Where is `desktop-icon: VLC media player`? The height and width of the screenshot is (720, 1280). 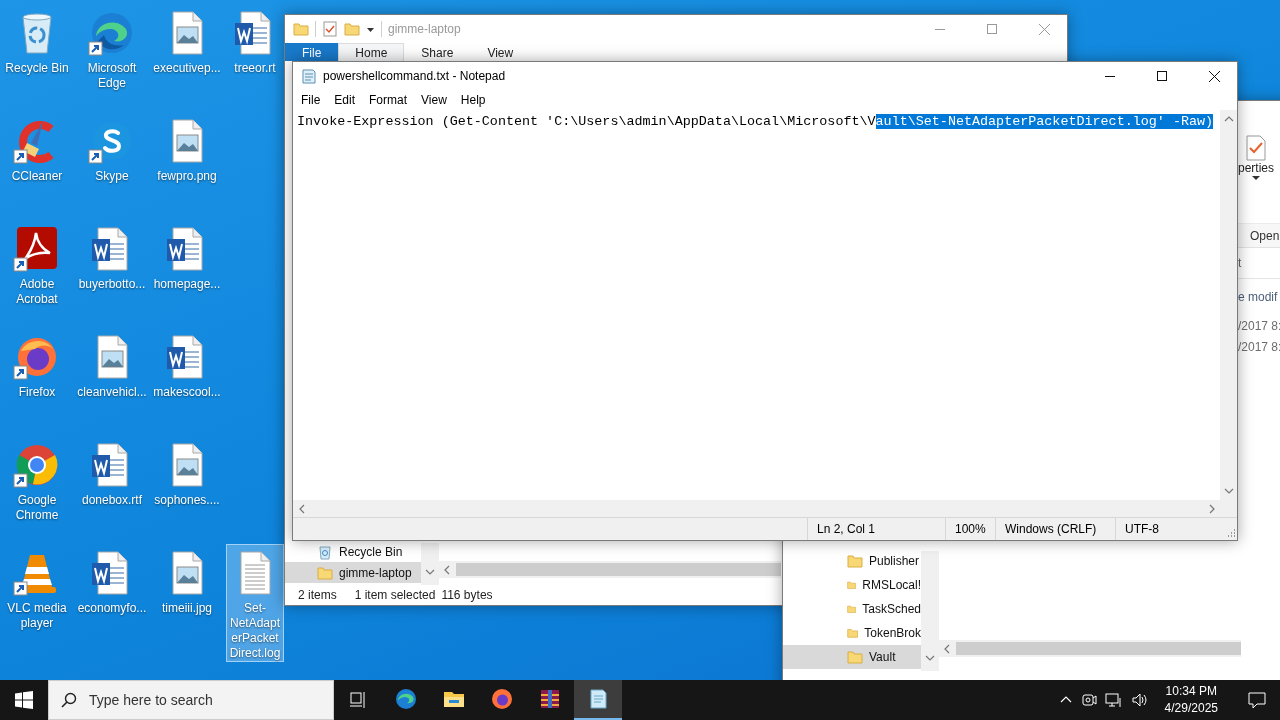
desktop-icon: VLC media player is located at coordinates (37, 594).